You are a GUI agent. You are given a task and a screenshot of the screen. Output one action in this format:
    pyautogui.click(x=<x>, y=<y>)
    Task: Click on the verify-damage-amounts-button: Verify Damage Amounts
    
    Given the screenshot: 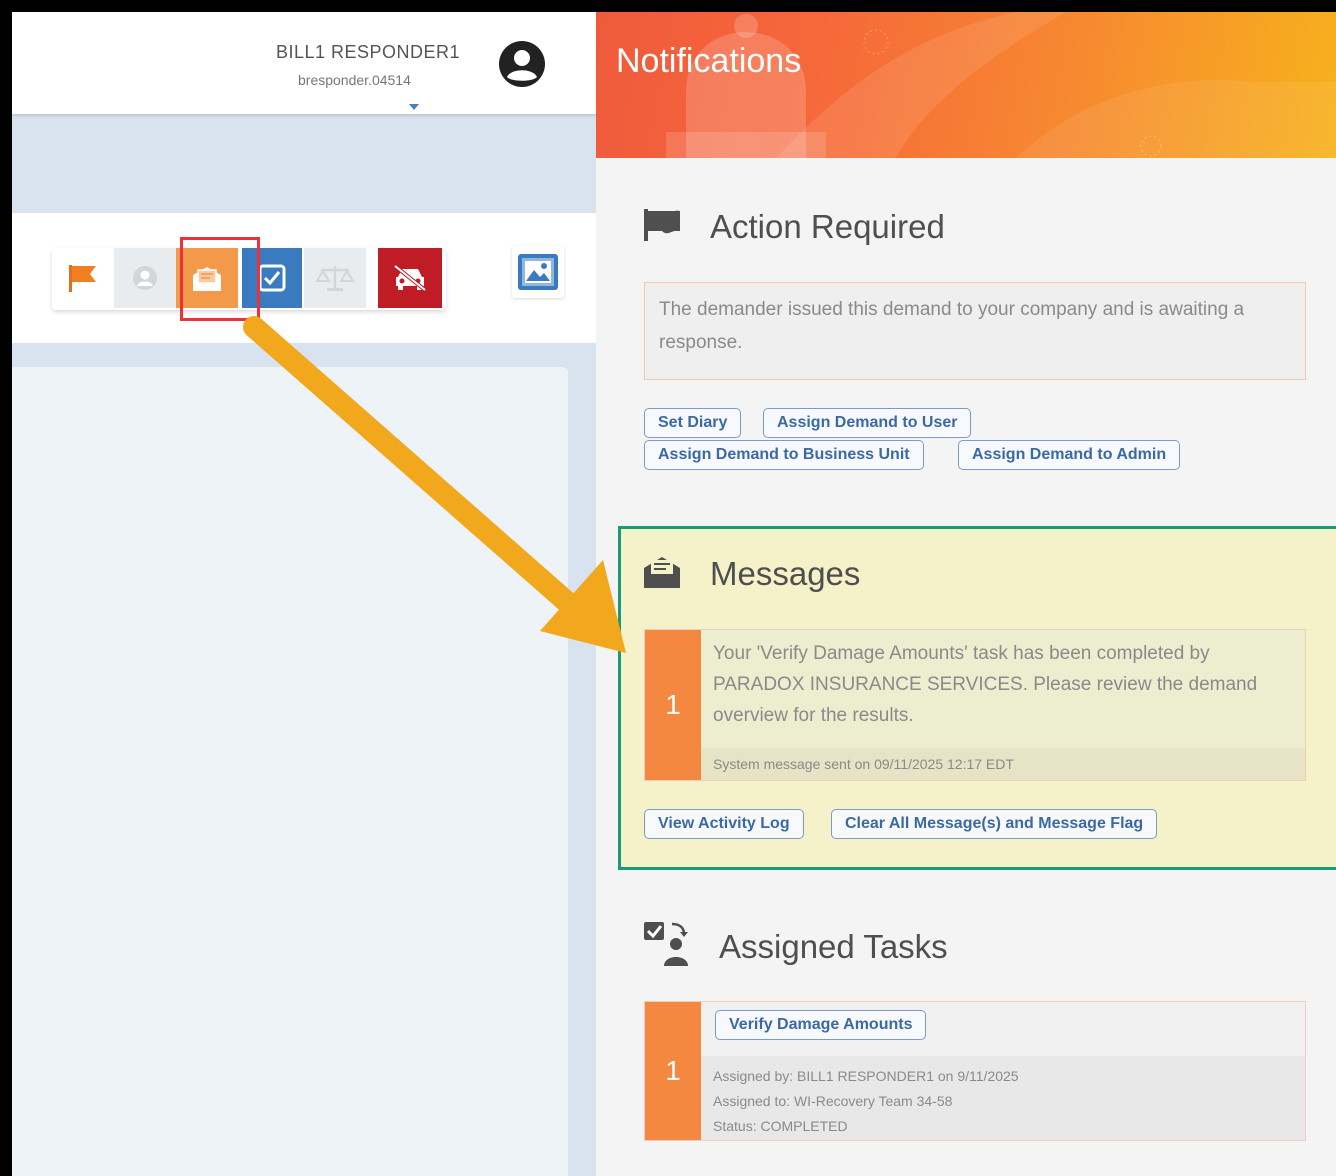 What is the action you would take?
    pyautogui.click(x=821, y=1025)
    